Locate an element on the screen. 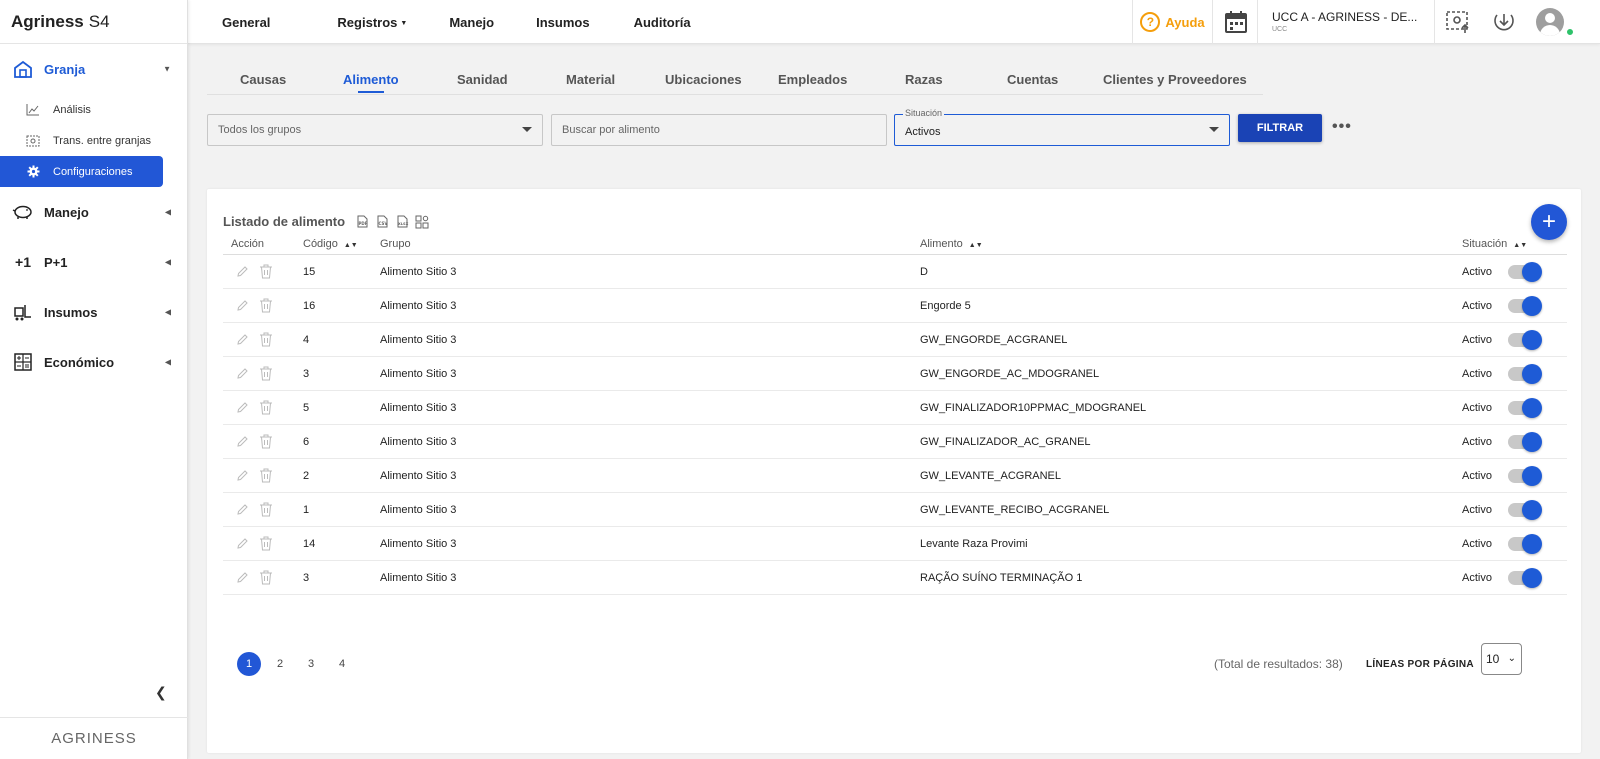  pdf-export-icon: PDF is located at coordinates (362, 222).